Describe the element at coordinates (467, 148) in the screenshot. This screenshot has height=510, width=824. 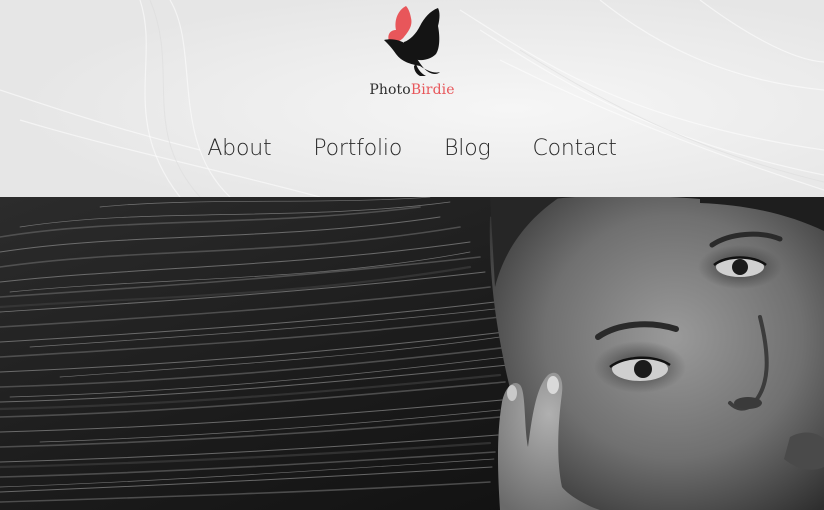
I see `nav-link-blog: Blog` at that location.